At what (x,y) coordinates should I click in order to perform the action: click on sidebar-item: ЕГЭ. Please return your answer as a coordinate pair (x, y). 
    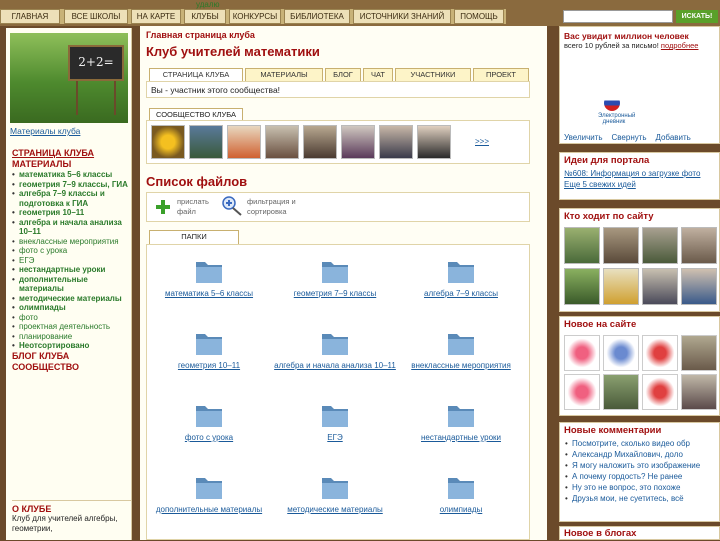
    Looking at the image, I should click on (72, 261).